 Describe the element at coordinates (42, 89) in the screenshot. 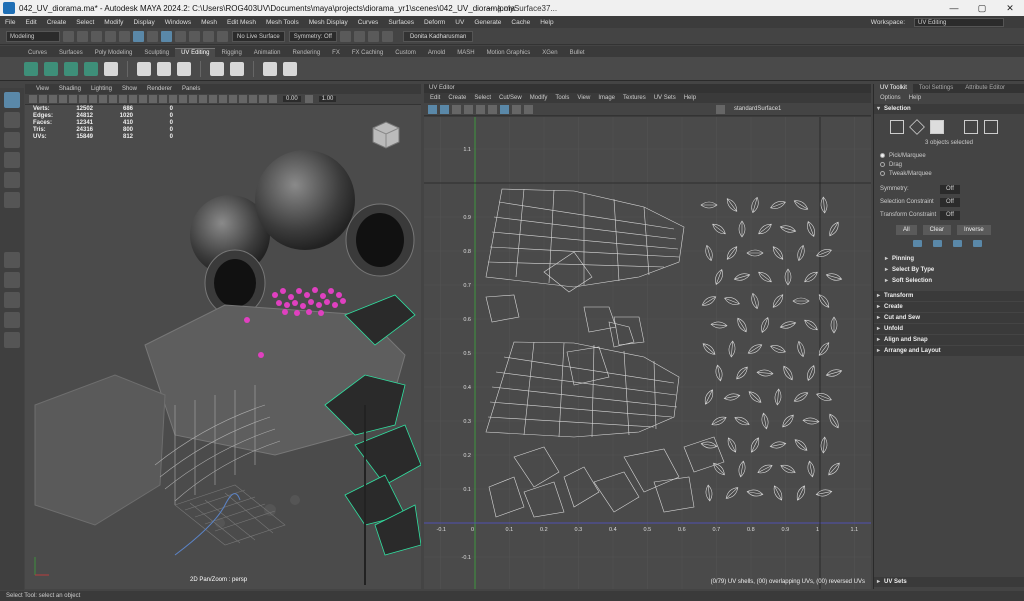

I see `viewport-menu-view: View` at that location.